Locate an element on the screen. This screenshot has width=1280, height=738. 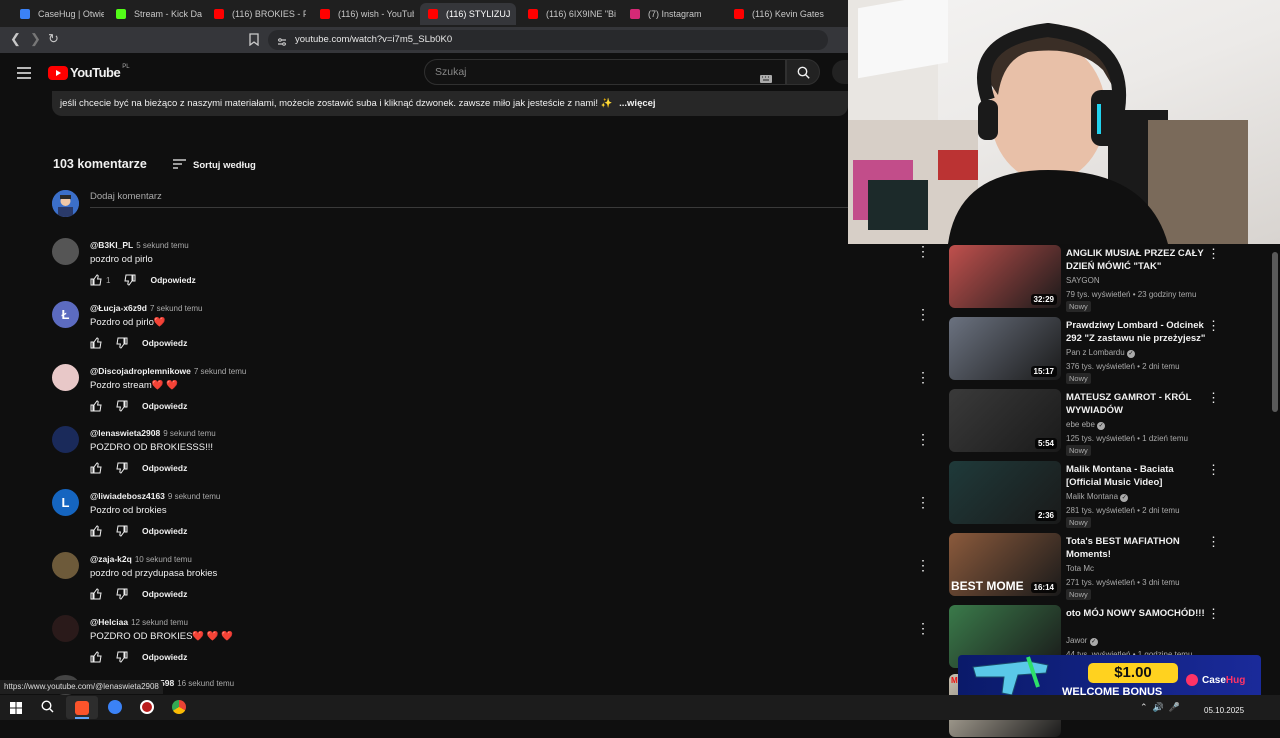
channel-name: ebe ebe ✓ is located at coordinates (1086, 425).